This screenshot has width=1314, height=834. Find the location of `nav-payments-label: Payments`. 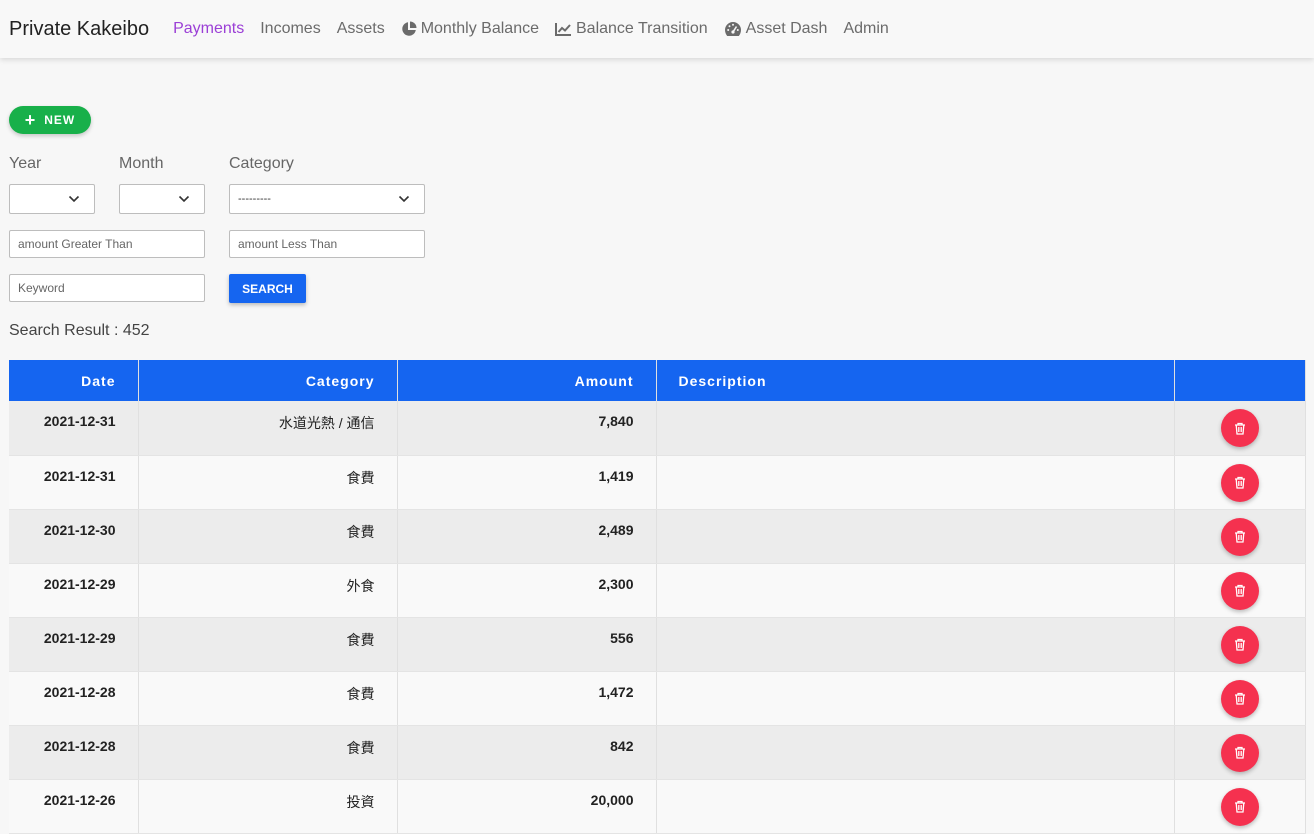

nav-payments-label: Payments is located at coordinates (209, 28).